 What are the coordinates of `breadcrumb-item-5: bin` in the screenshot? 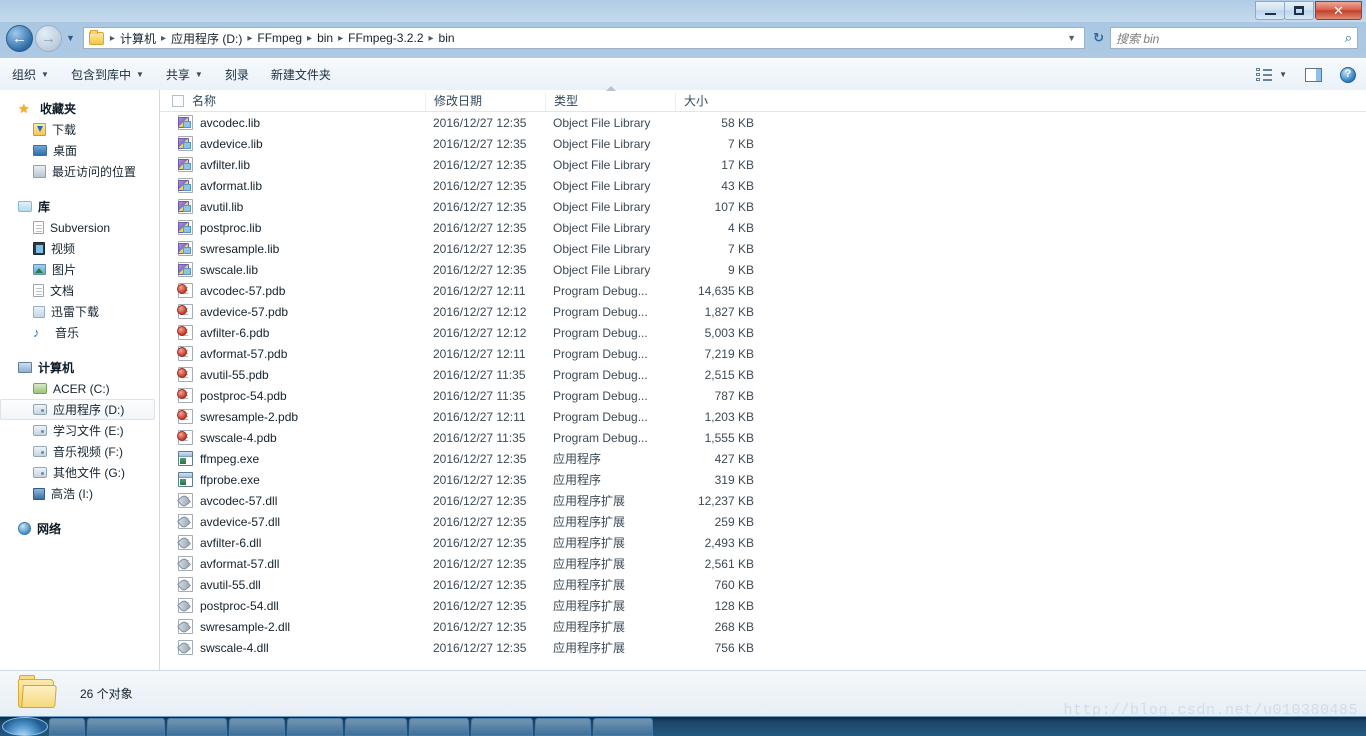 It's located at (447, 38).